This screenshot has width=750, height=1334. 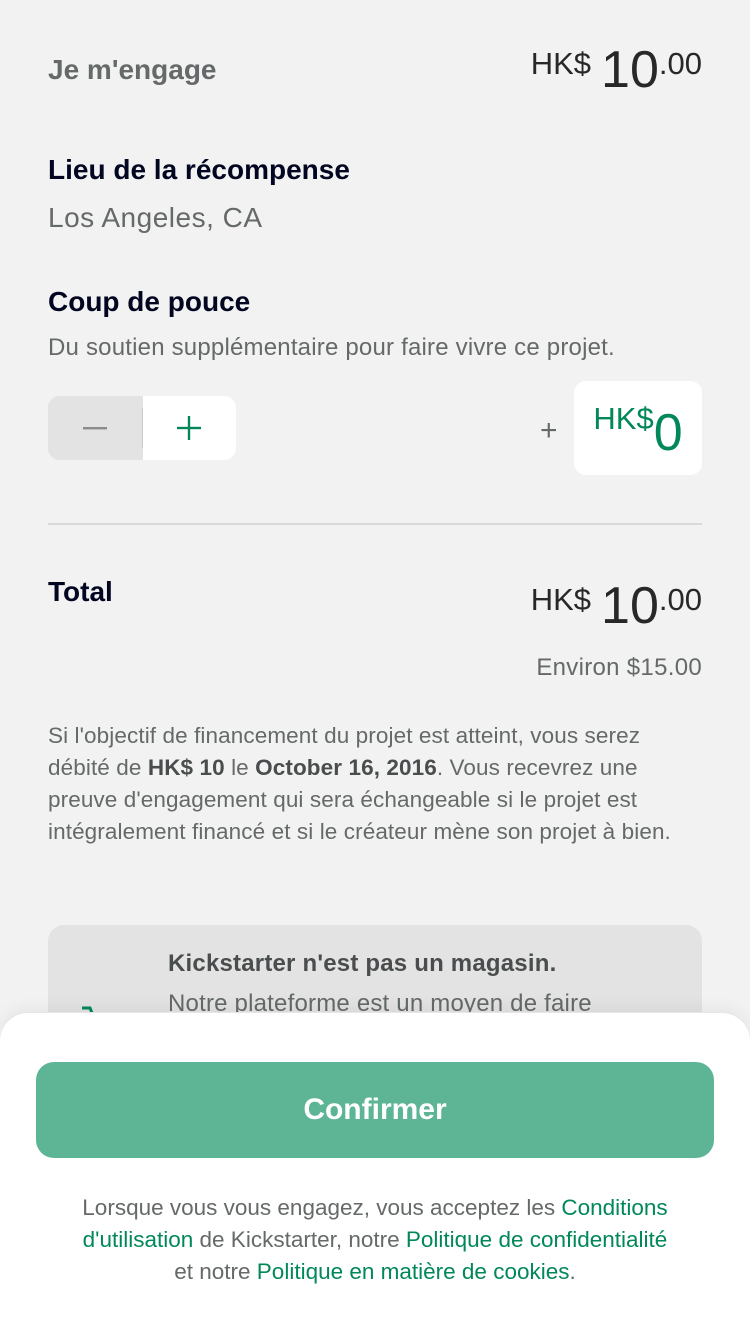 What do you see at coordinates (80, 591) in the screenshot?
I see `total-label: Total` at bounding box center [80, 591].